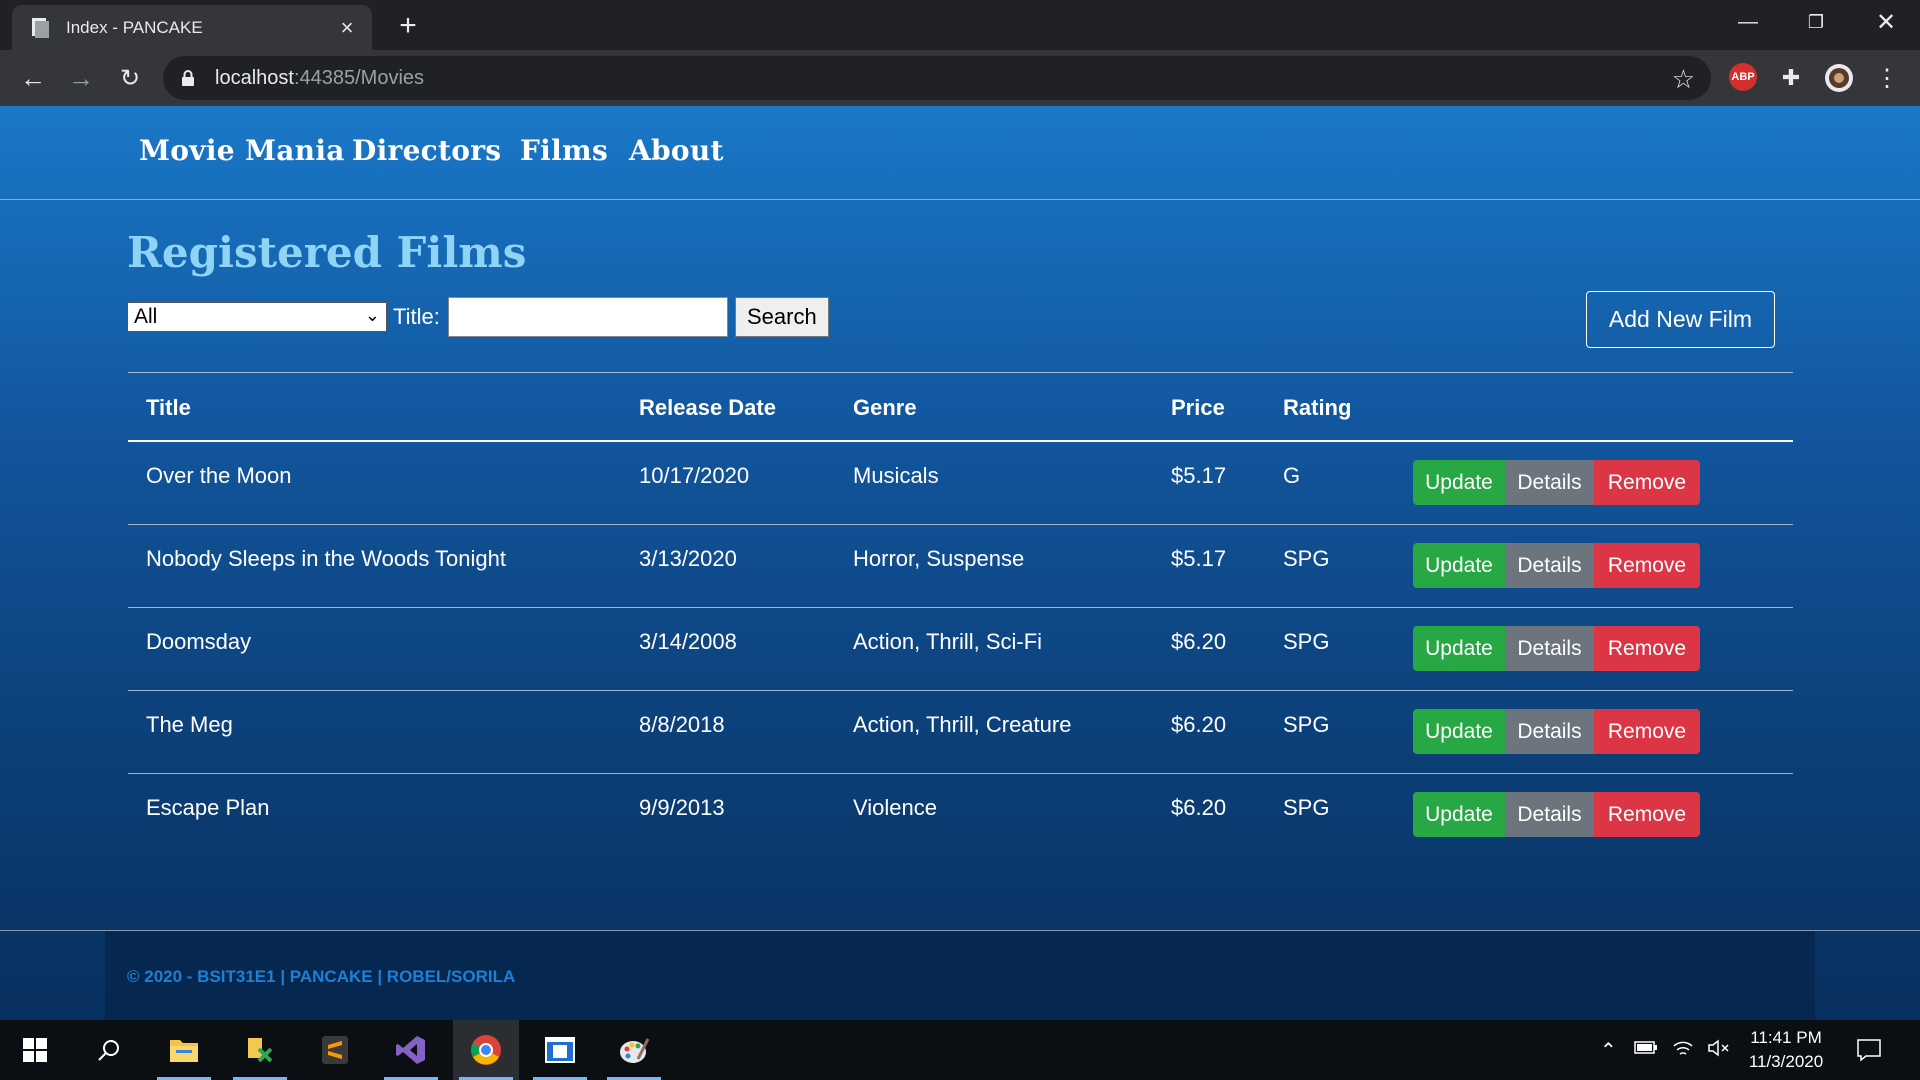 The height and width of the screenshot is (1080, 1920). Describe the element at coordinates (257, 317) in the screenshot. I see `genre-filter-select: All ⌄` at that location.